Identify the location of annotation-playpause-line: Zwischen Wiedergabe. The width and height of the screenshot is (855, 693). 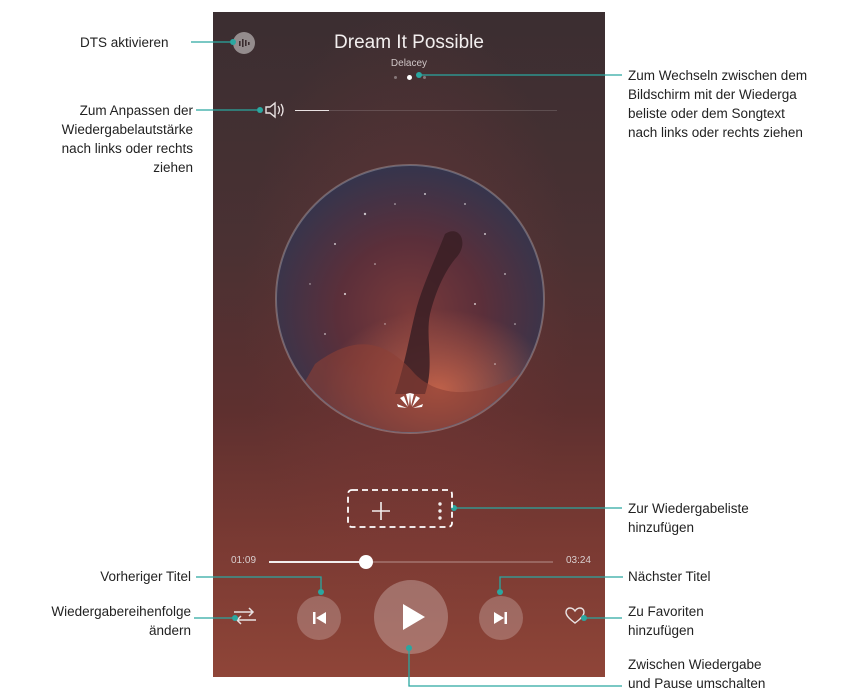
(695, 664).